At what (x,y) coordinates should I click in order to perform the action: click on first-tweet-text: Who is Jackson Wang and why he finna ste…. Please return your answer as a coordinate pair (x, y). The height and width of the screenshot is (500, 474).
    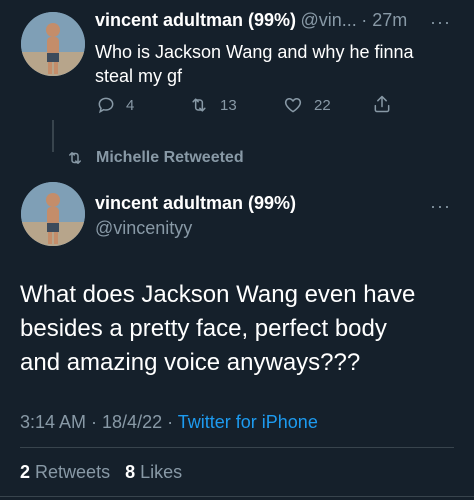
    Looking at the image, I should click on (275, 64).